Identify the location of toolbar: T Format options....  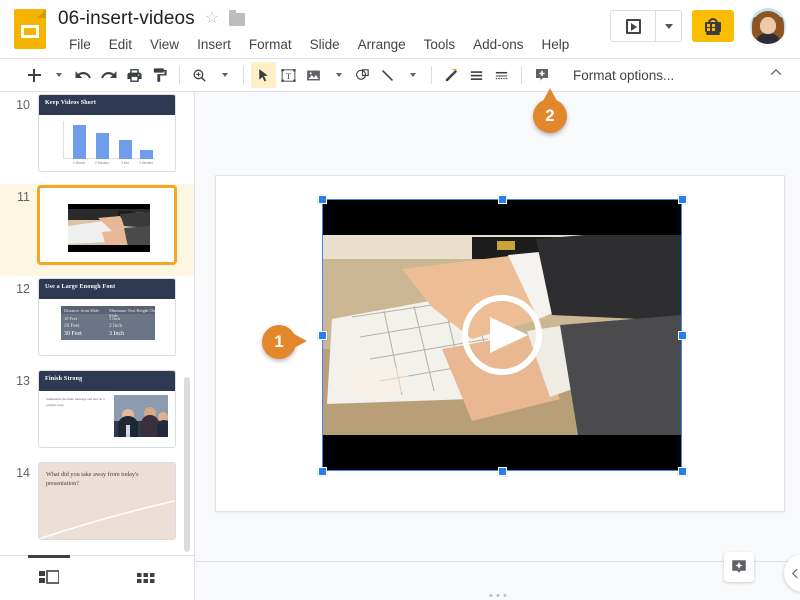
(400, 75).